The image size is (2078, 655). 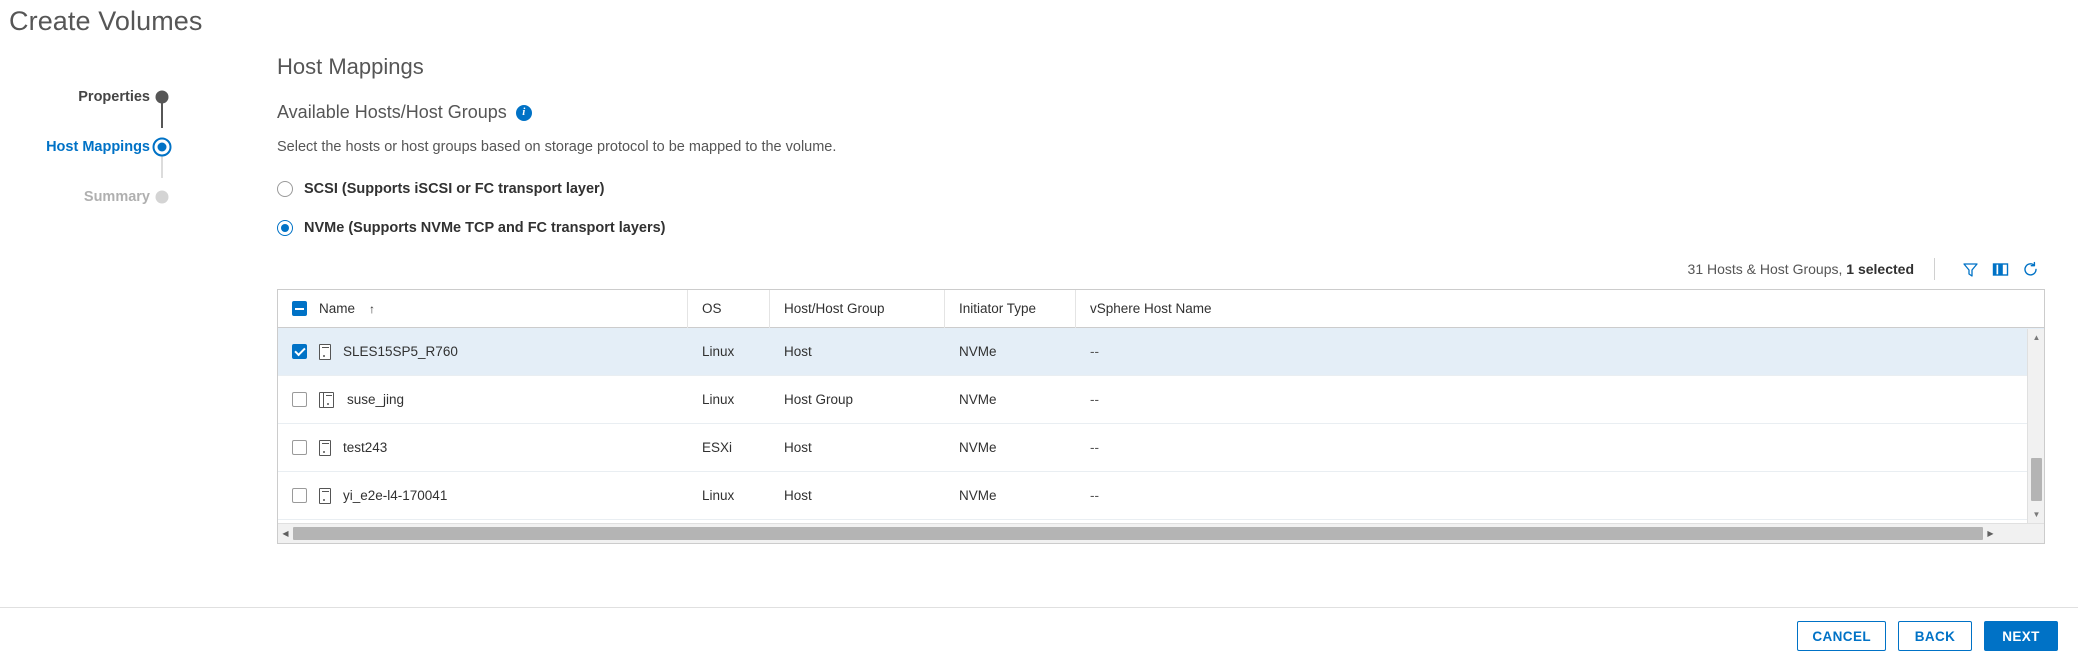 What do you see at coordinates (365, 447) in the screenshot?
I see `cell-name-text: test243` at bounding box center [365, 447].